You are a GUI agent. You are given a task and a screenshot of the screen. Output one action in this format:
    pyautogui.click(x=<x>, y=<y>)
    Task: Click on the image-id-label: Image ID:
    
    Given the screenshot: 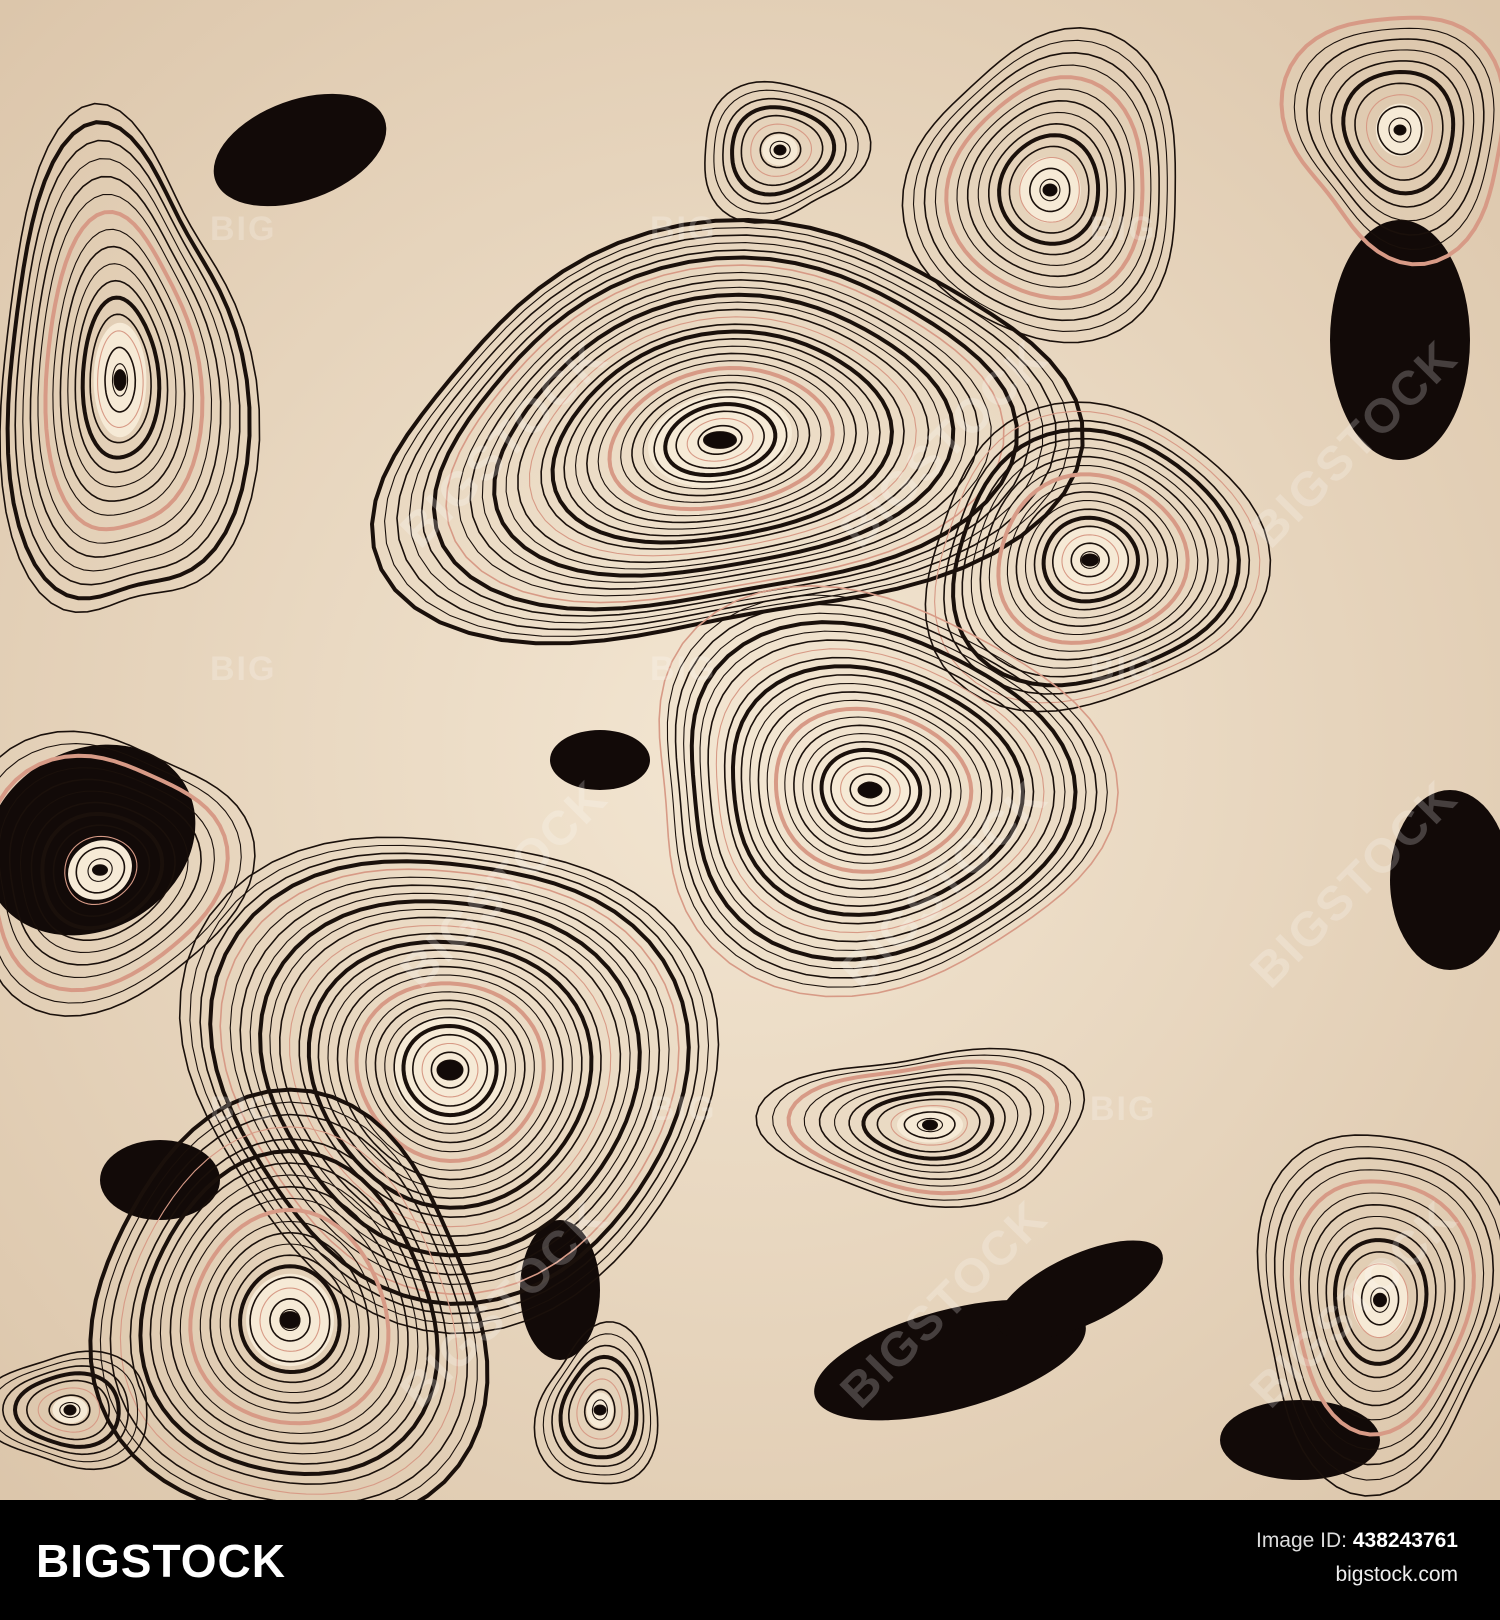 What is the action you would take?
    pyautogui.click(x=1301, y=1540)
    